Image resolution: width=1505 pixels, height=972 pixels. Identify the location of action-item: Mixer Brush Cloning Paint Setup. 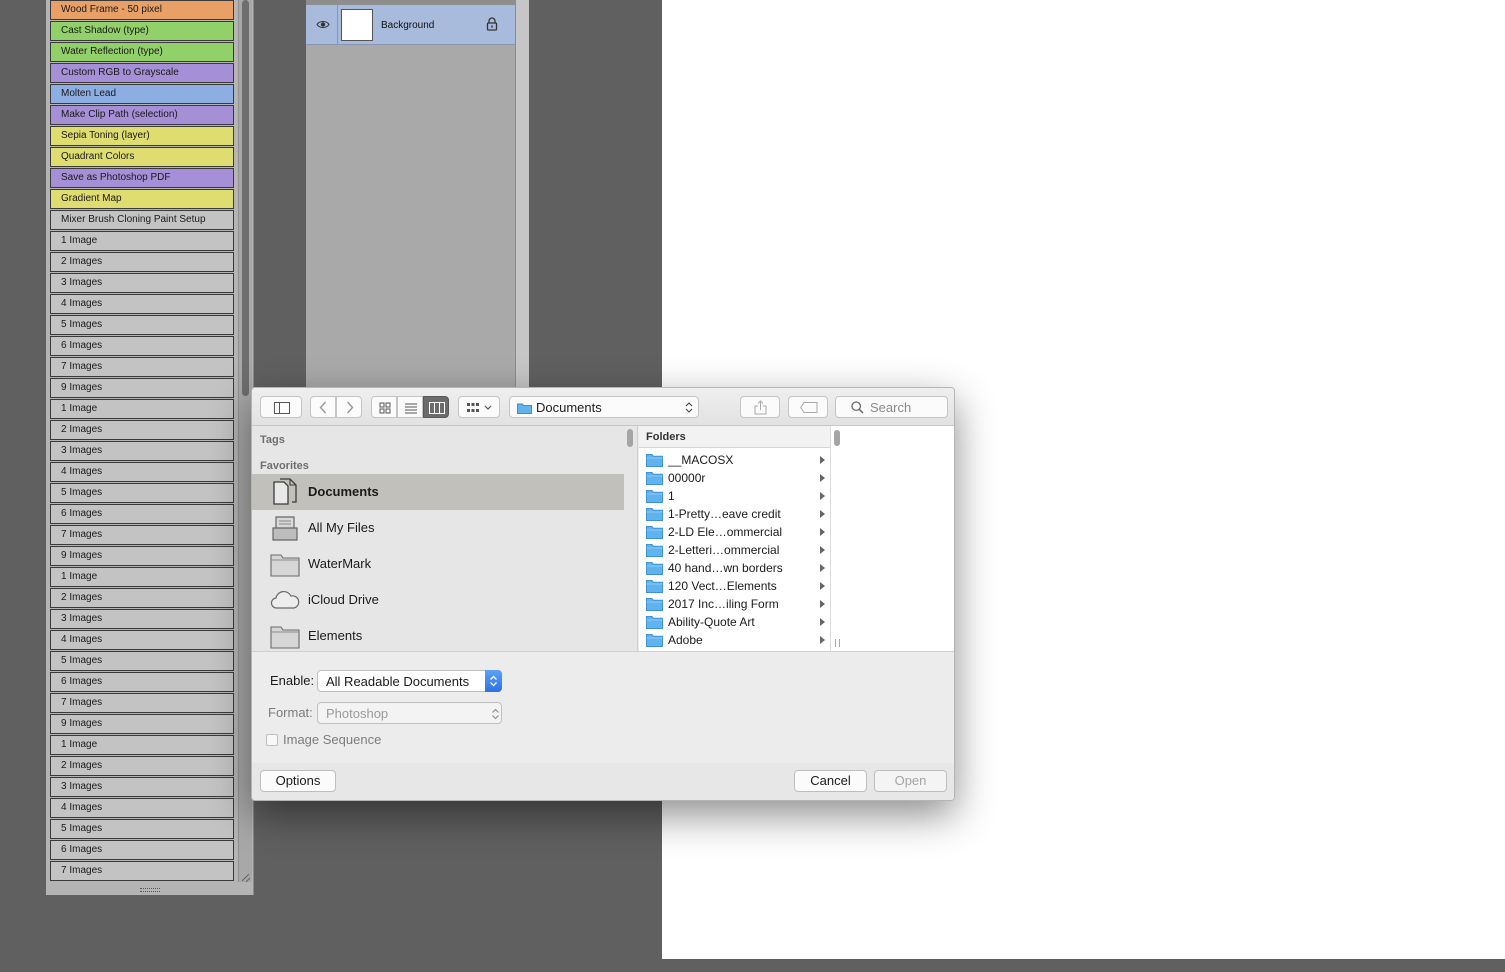
(142, 220).